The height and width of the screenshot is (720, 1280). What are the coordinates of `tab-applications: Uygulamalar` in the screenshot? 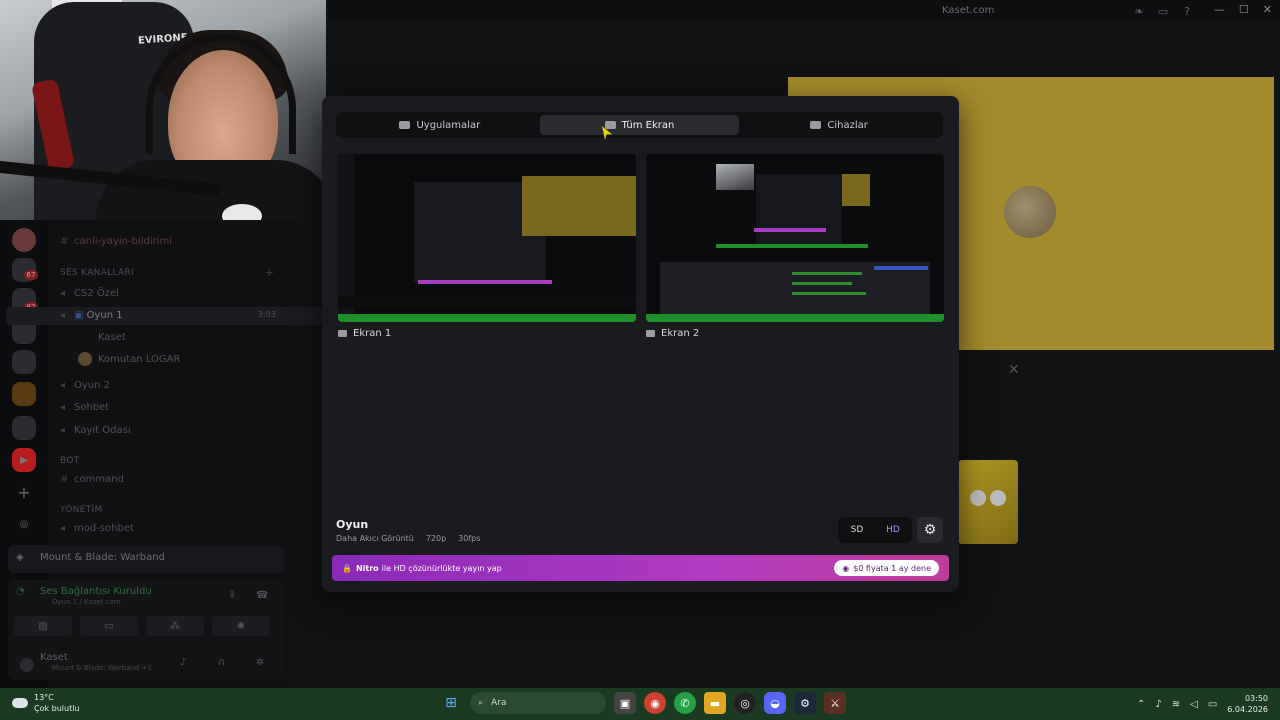 It's located at (440, 125).